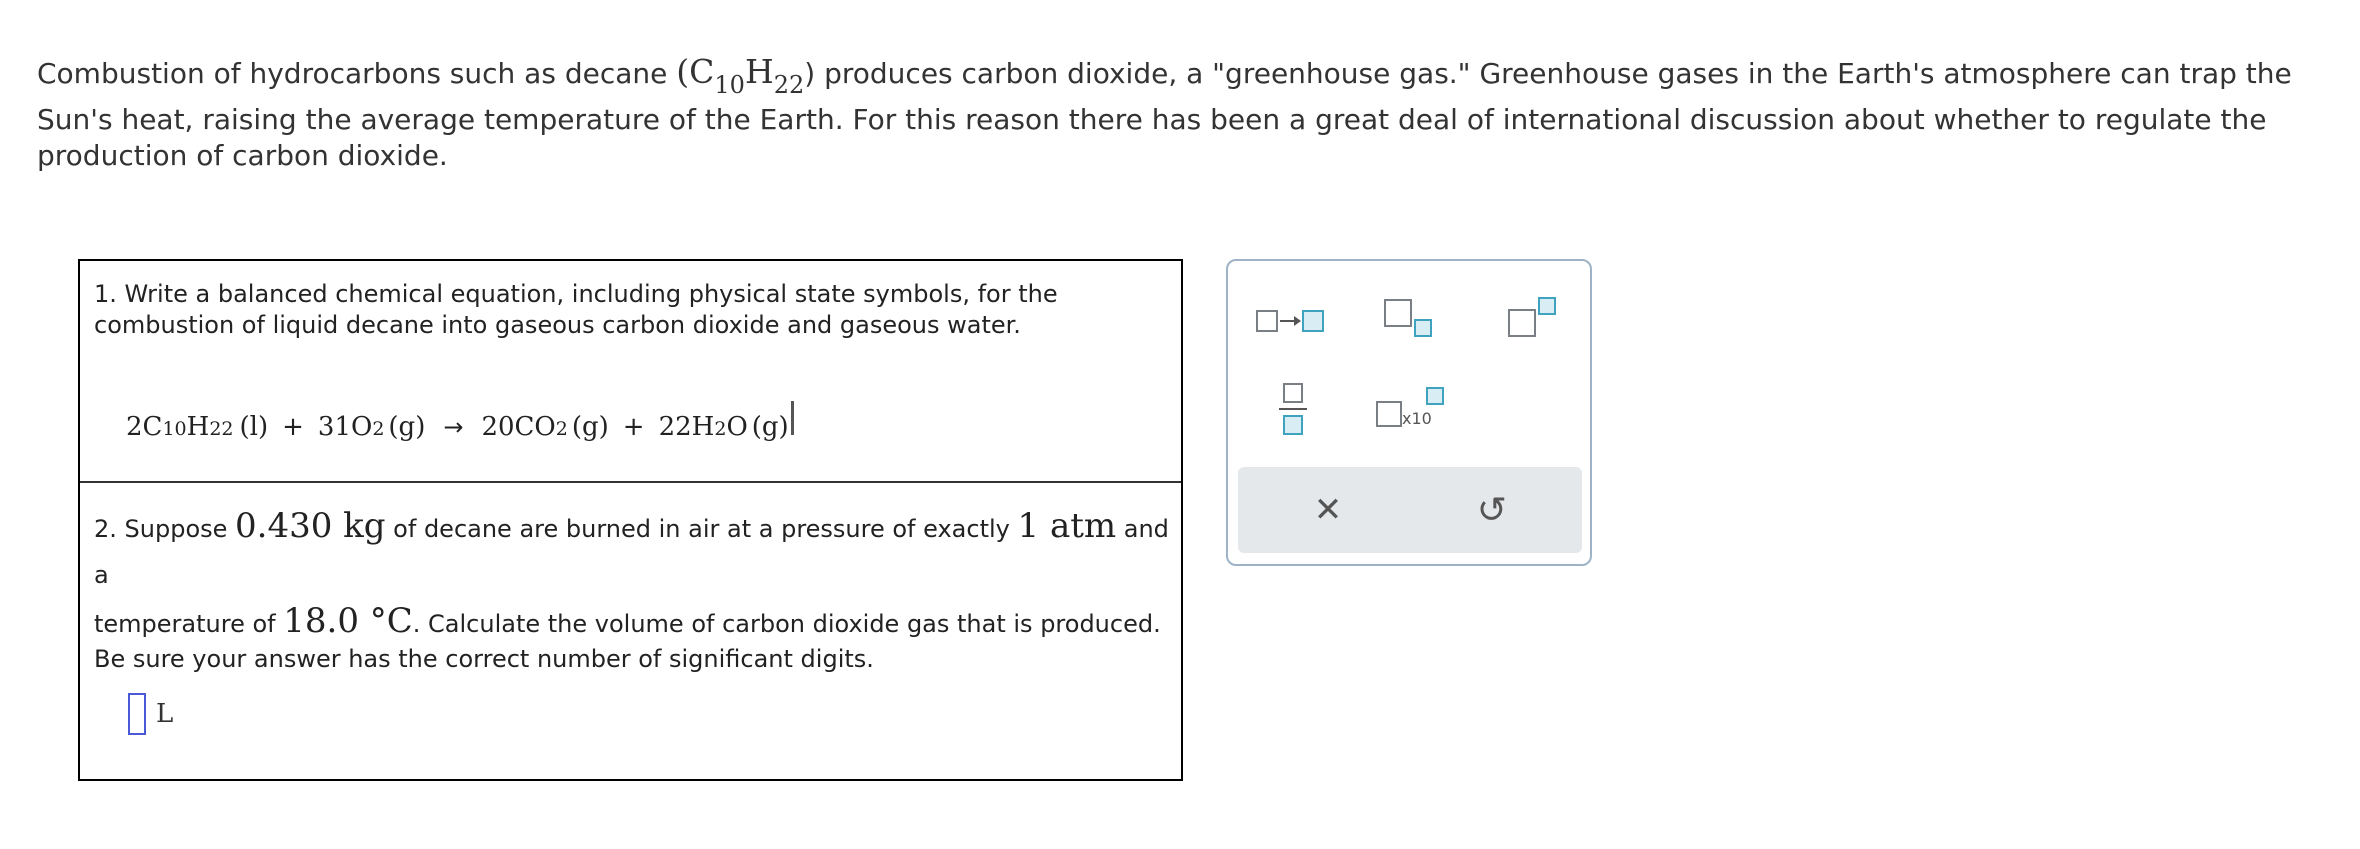 Image resolution: width=2360 pixels, height=849 pixels. What do you see at coordinates (792, 418) in the screenshot?
I see `text-cursor` at bounding box center [792, 418].